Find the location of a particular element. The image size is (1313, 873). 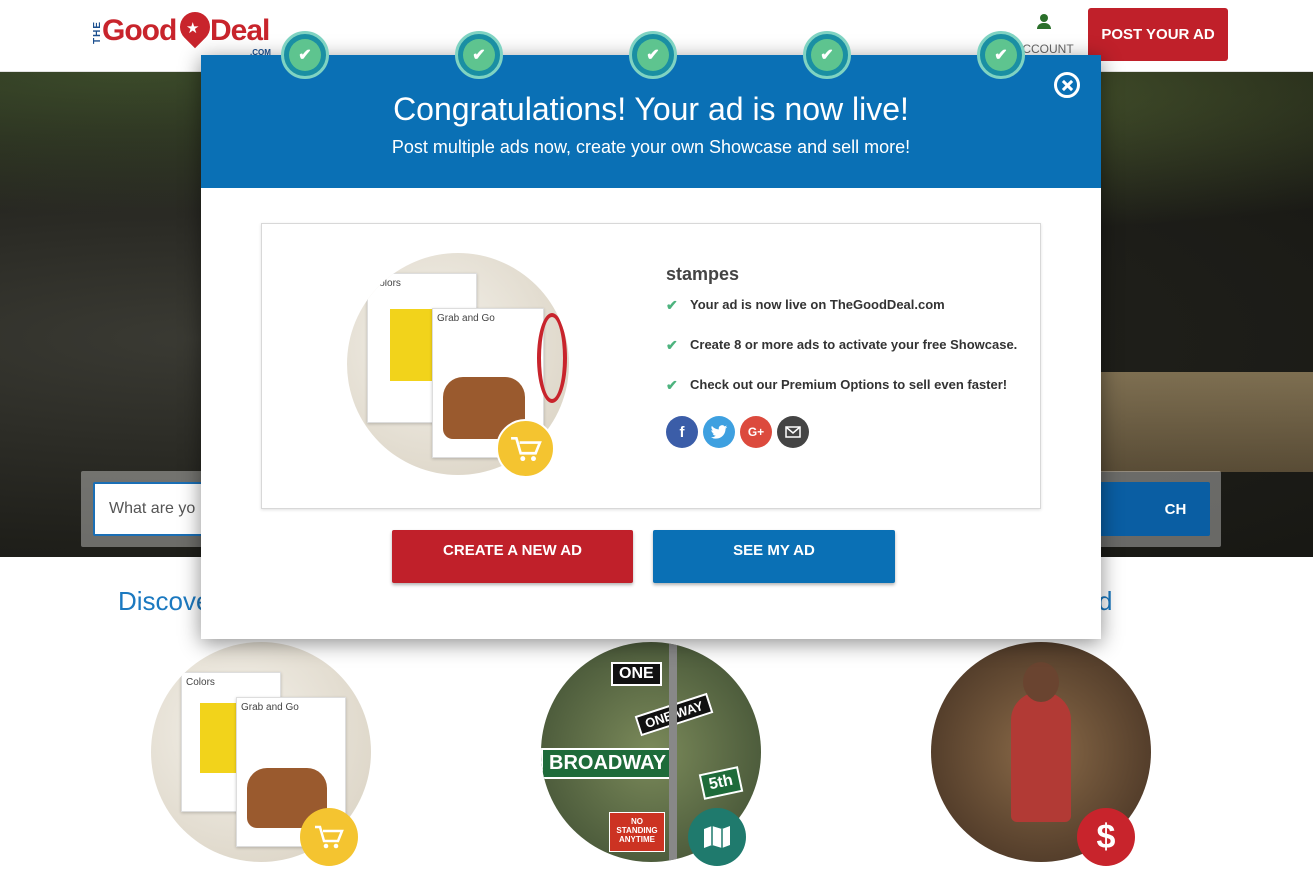

facebook-icon: f is located at coordinates (682, 432).